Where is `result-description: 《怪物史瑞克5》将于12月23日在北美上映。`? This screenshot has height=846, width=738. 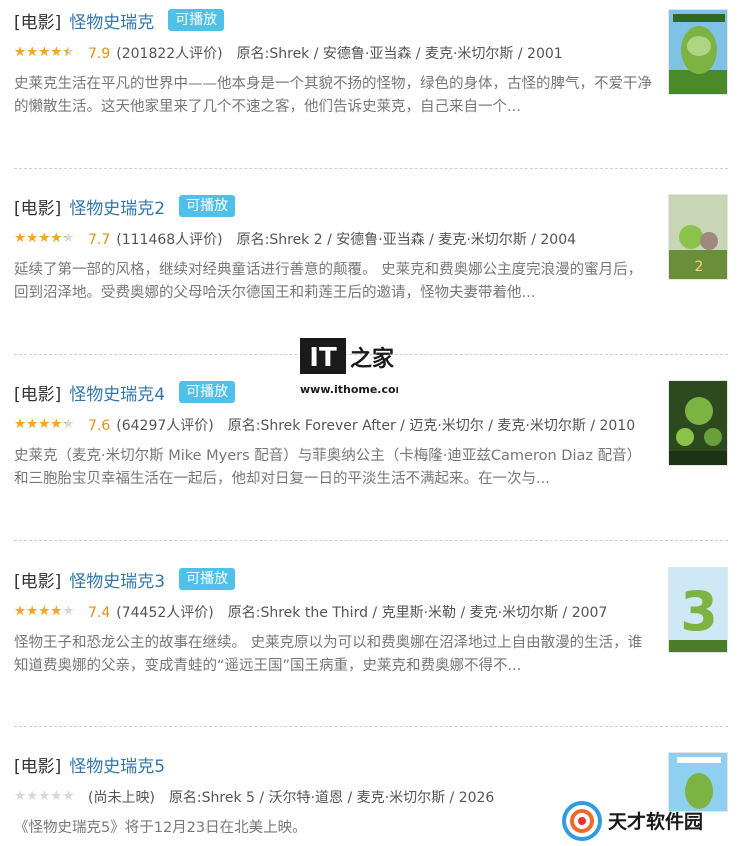
result-description: 《怪物史瑞克5》将于12月23日在北美上映。 is located at coordinates (160, 828).